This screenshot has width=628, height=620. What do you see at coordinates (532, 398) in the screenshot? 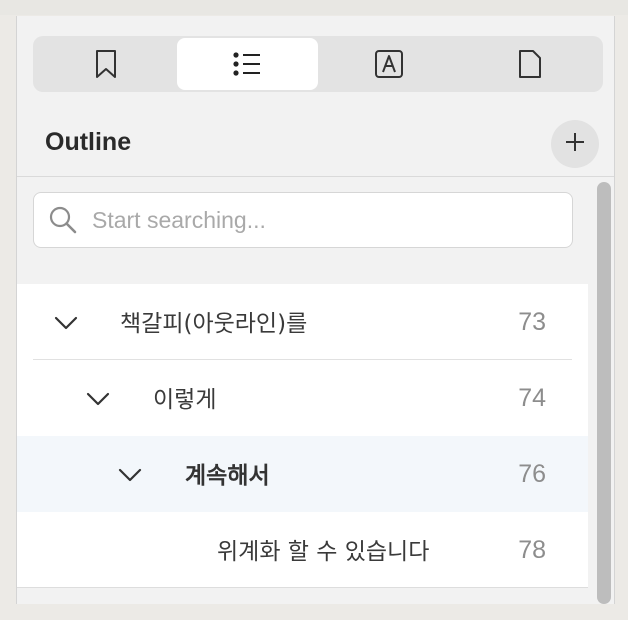
I see `outline-item-page: 74` at bounding box center [532, 398].